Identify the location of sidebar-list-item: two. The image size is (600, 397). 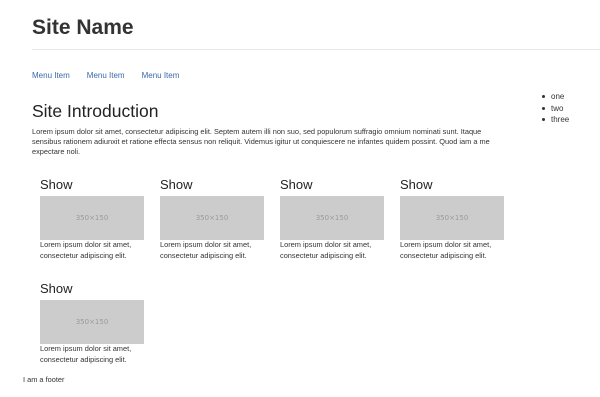
(554, 109).